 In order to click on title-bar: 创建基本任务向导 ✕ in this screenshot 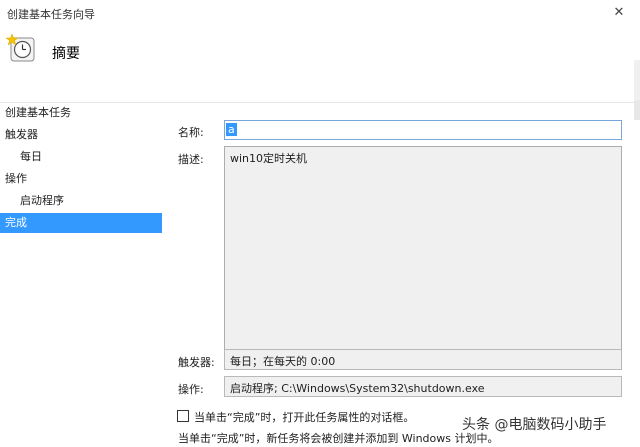, I will do `click(320, 14)`.